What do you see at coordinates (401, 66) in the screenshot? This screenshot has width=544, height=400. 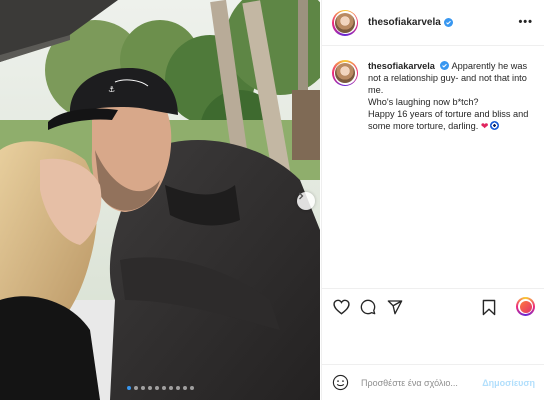 I see `caption-username: thesofiakarvela` at bounding box center [401, 66].